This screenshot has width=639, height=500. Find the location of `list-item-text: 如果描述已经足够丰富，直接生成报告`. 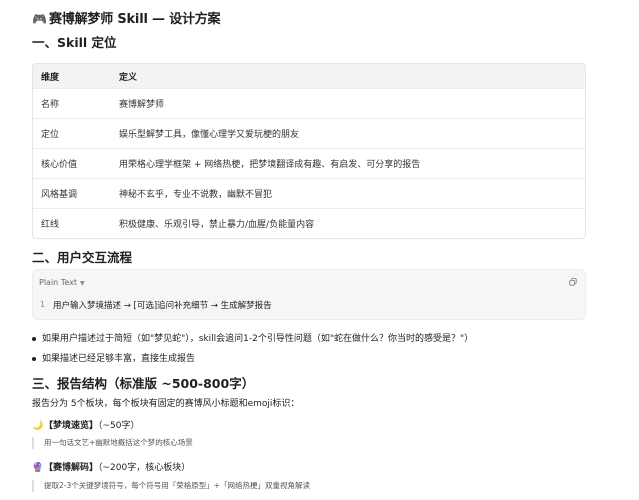

list-item-text: 如果描述已经足够丰富，直接生成报告 is located at coordinates (119, 359).